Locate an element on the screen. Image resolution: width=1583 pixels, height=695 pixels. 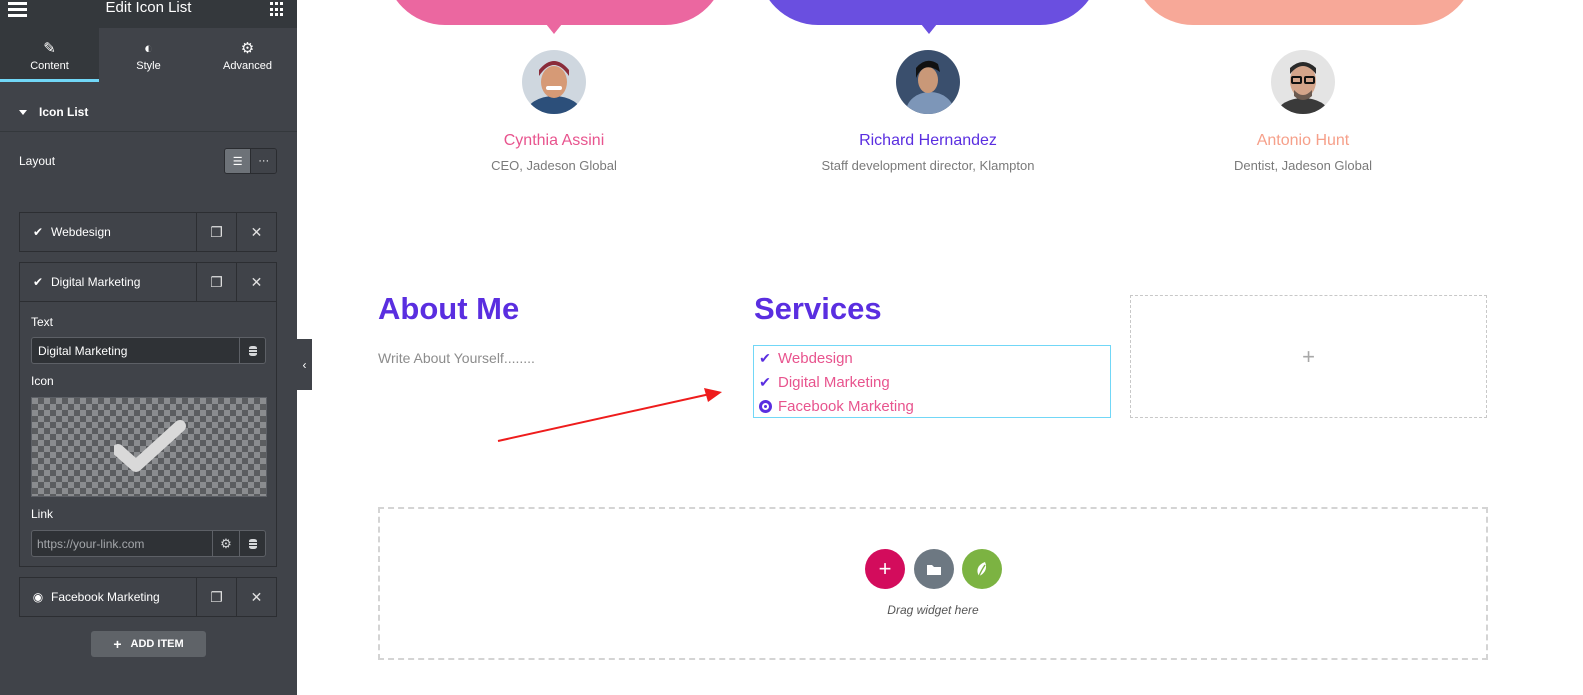
list-item: Facebook Marketing is located at coordinates (834, 406).